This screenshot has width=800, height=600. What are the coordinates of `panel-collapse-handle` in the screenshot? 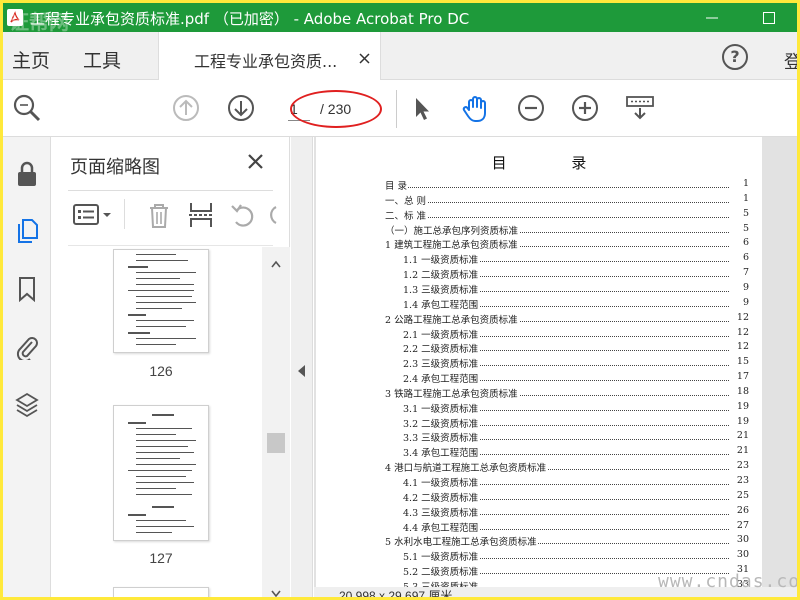 It's located at (302, 367).